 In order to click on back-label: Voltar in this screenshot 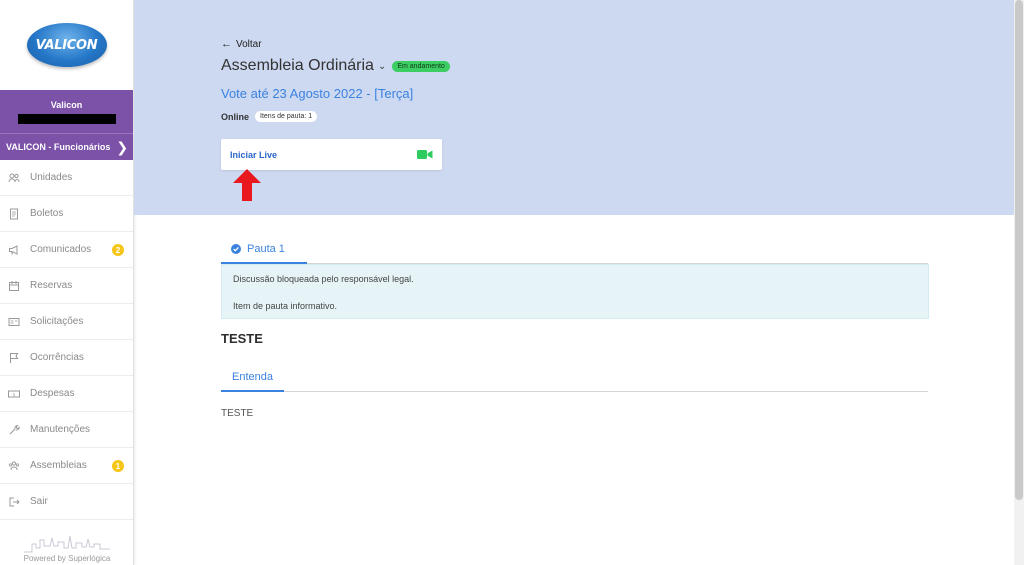, I will do `click(249, 44)`.